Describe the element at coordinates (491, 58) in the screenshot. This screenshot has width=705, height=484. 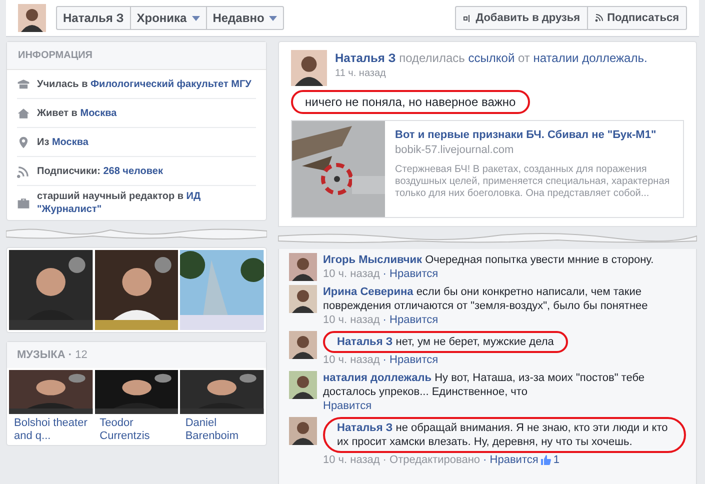
I see `post-header: Наталья З поделилась ссылкой от наталии доллежаль.` at that location.